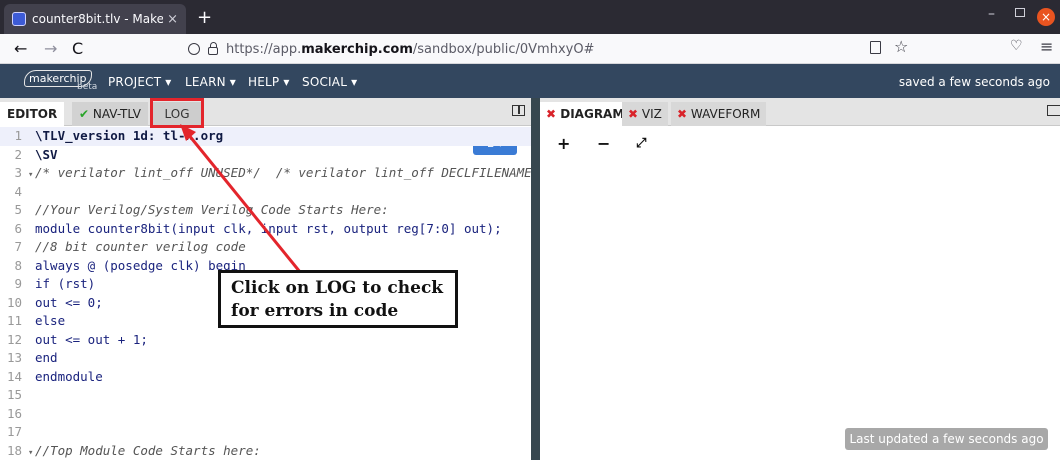 This screenshot has width=1060, height=460. I want to click on line-number: 16, so click(14, 413).